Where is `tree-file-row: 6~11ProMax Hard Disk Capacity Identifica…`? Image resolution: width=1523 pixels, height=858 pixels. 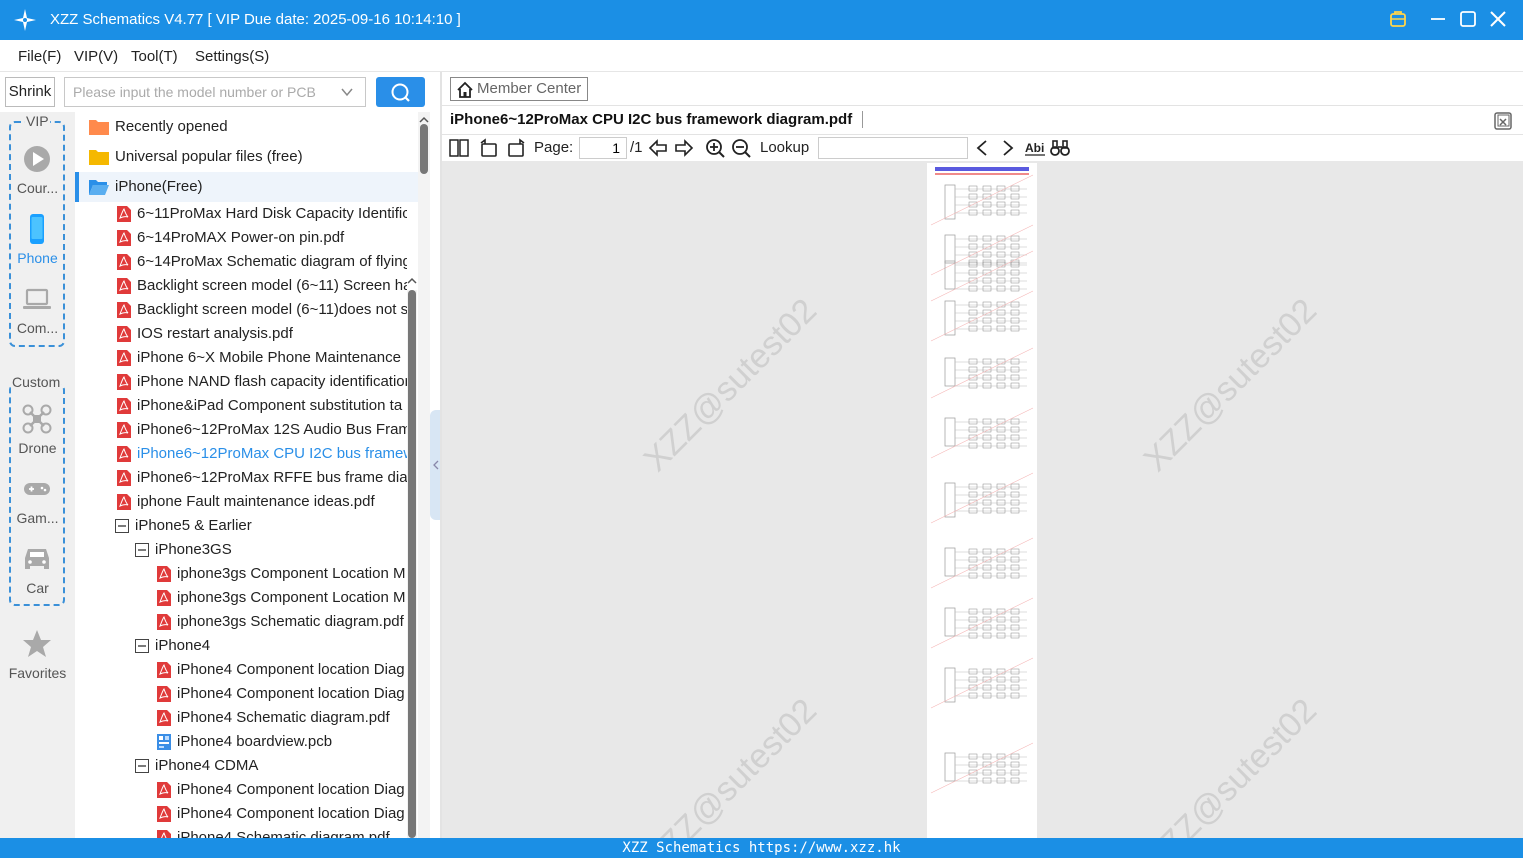
tree-file-row: 6~11ProMax Hard Disk Capacity Identifica… is located at coordinates (262, 214).